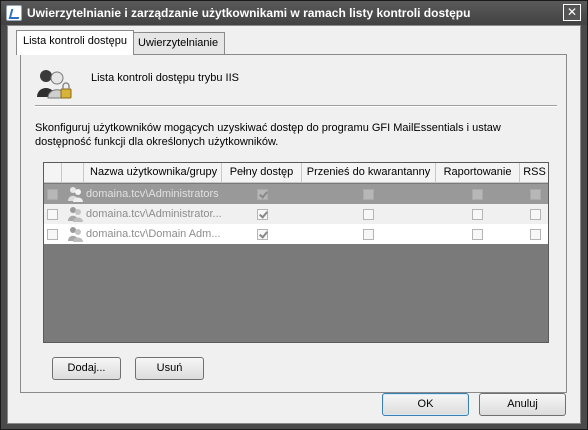 This screenshot has width=588, height=430. Describe the element at coordinates (296, 106) in the screenshot. I see `header-separator` at that location.